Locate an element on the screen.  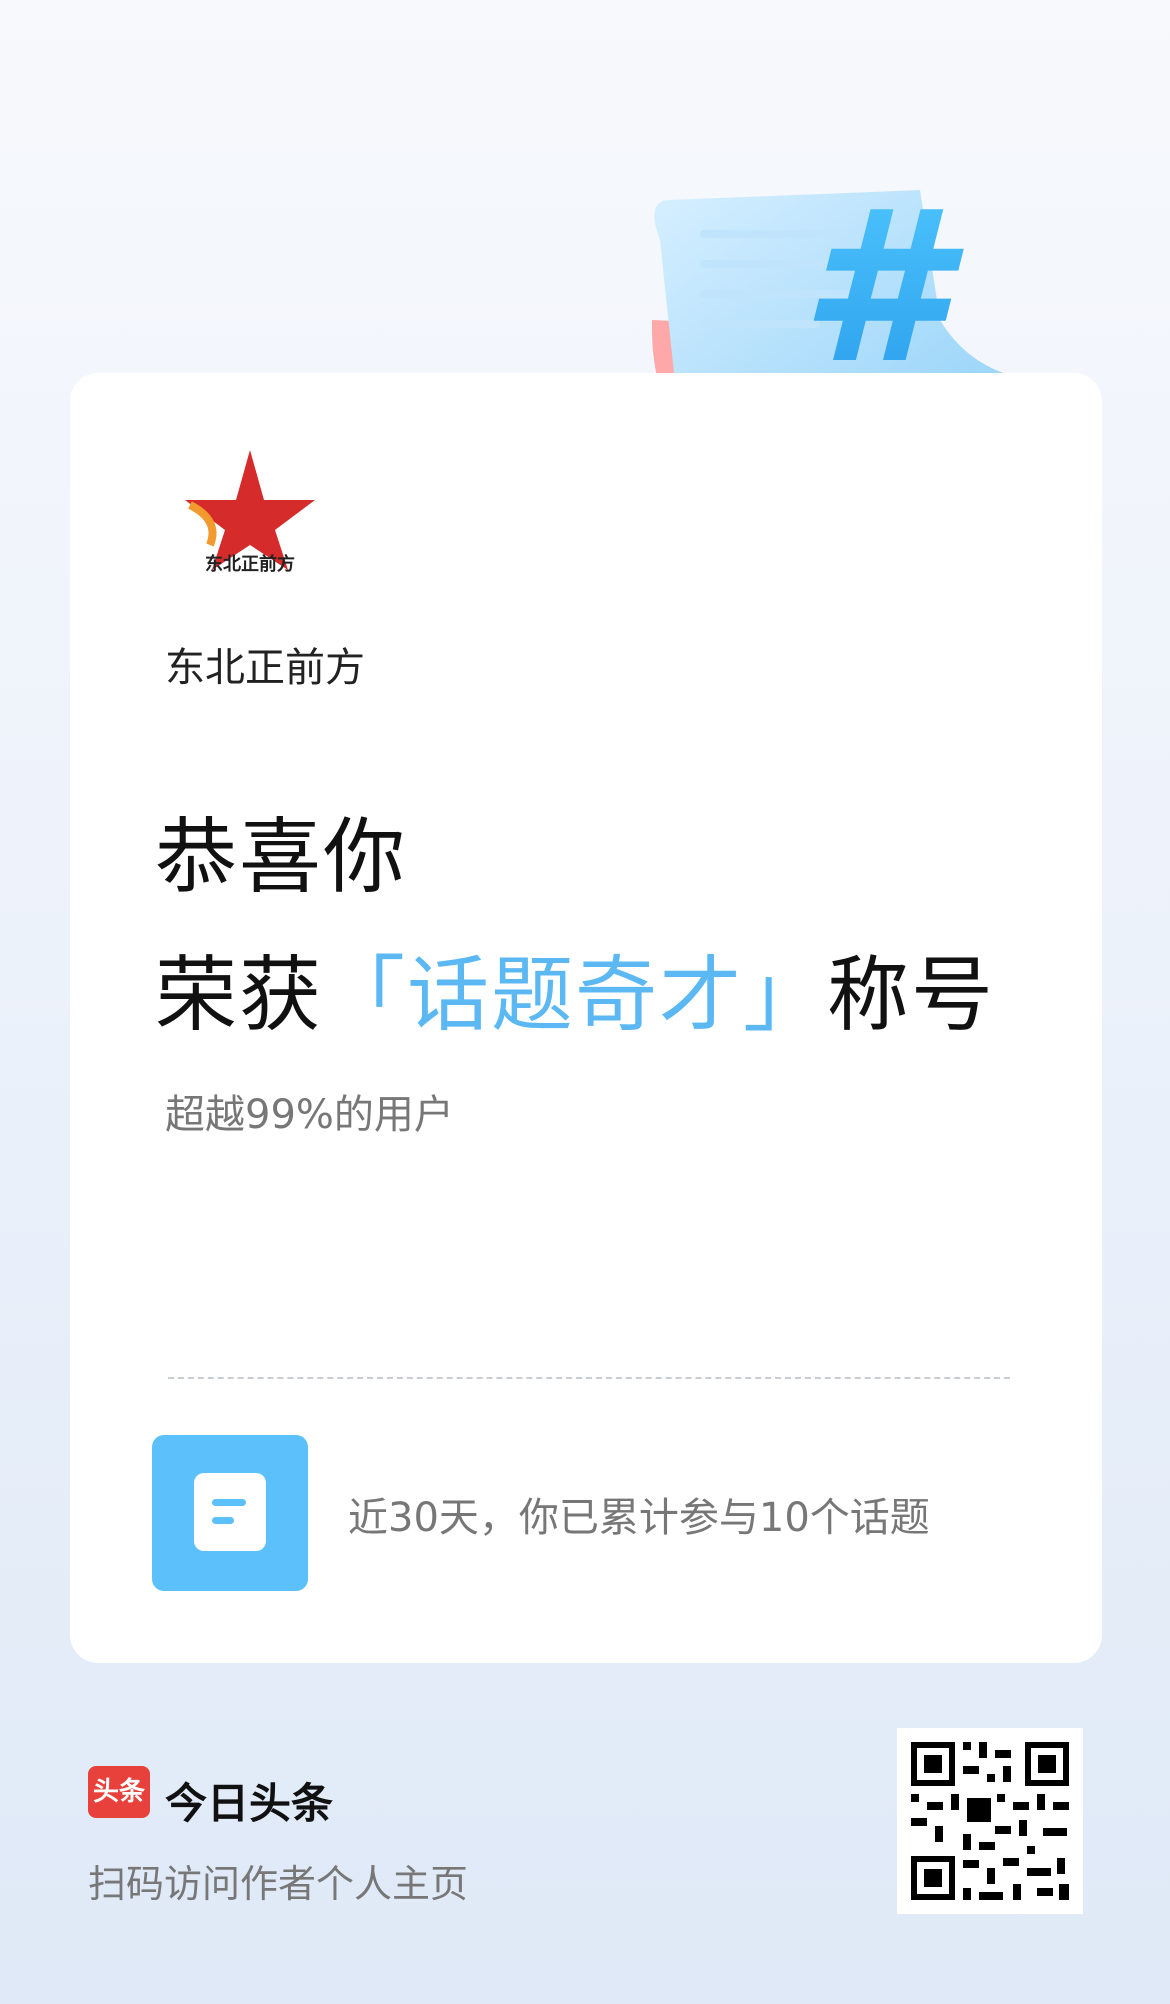
document-icon is located at coordinates (230, 1513).